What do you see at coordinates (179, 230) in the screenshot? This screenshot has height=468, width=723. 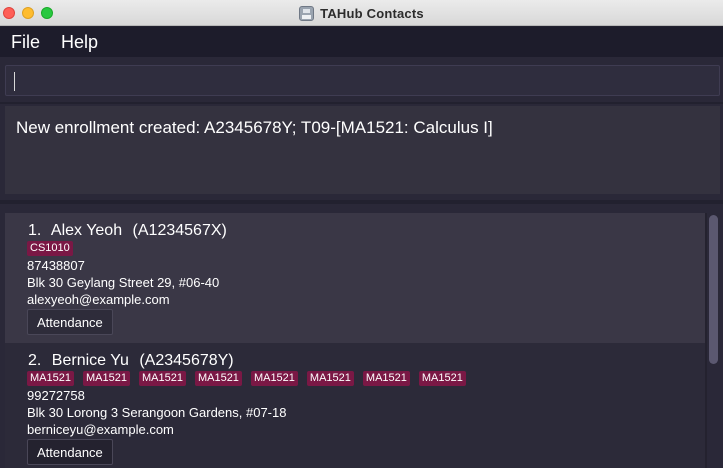 I see `person-matric: (A1234567X)` at bounding box center [179, 230].